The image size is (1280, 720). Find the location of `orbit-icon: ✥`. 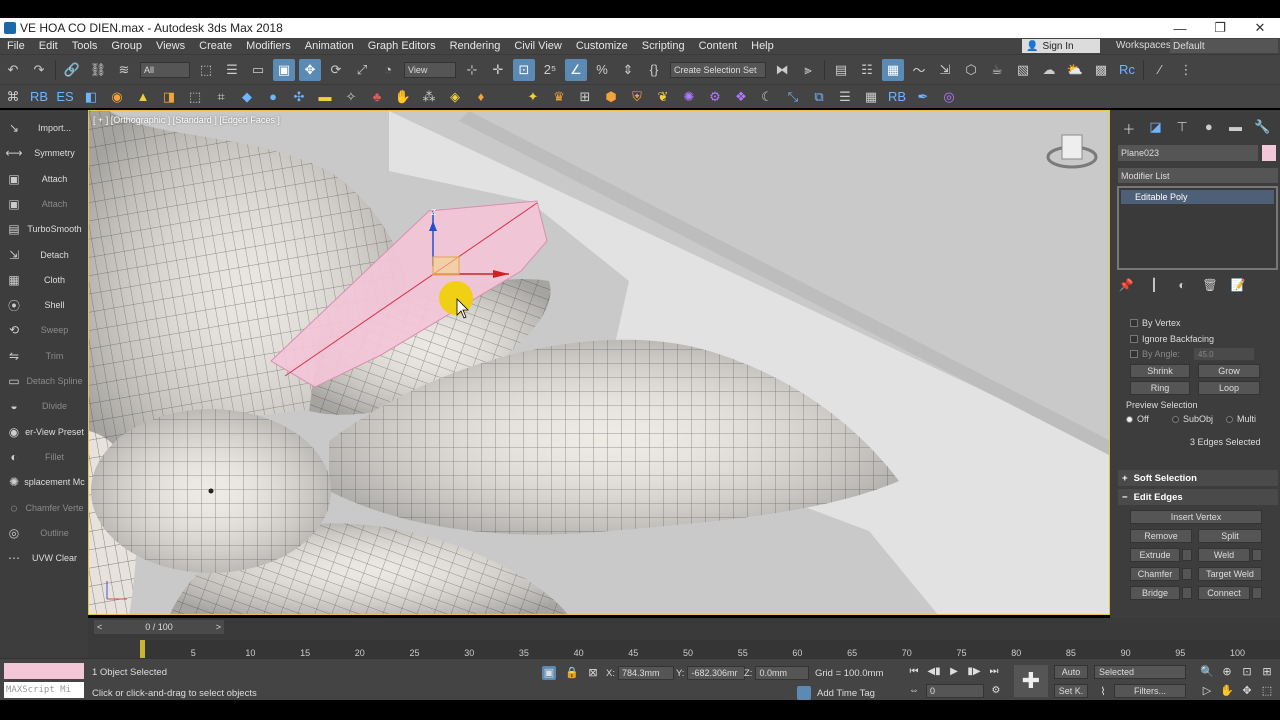

orbit-icon: ✥ is located at coordinates (1247, 691).